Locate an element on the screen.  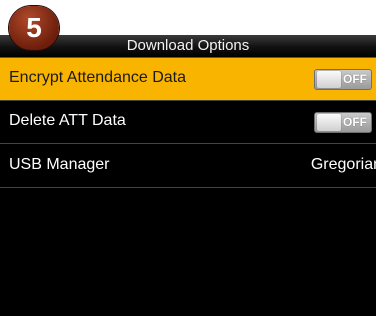
encrypt-attendance-toggle: OFF is located at coordinates (343, 79).